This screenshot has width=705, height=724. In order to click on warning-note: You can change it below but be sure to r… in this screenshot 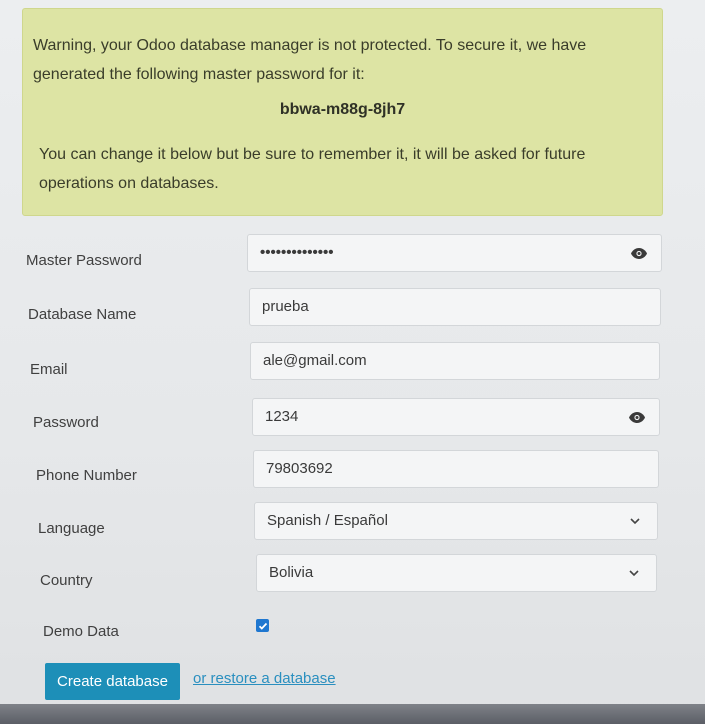, I will do `click(339, 169)`.